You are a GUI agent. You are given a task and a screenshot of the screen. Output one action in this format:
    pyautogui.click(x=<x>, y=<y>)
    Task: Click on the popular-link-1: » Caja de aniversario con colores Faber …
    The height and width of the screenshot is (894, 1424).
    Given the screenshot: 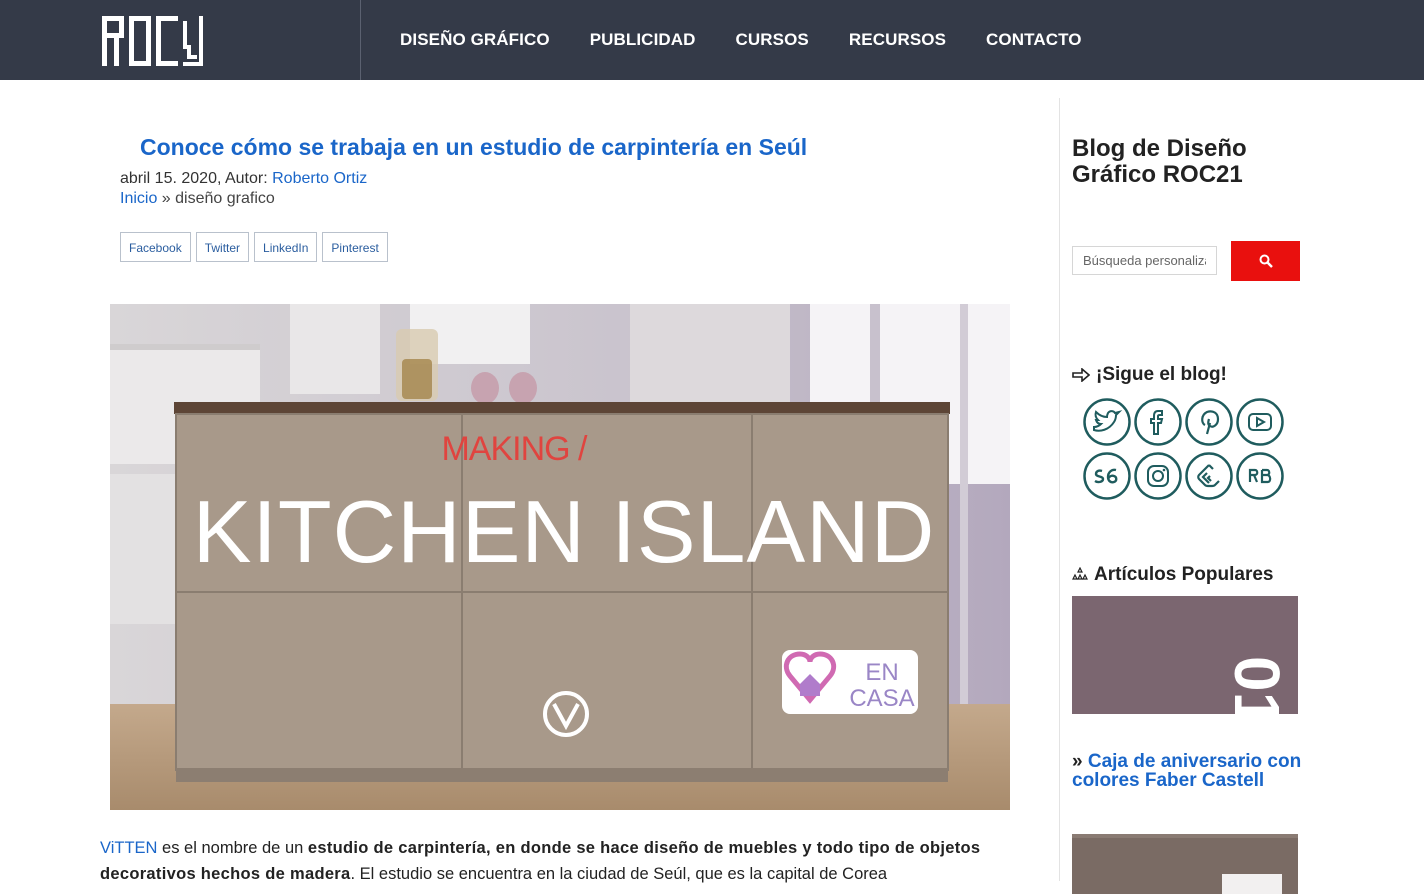 What is the action you would take?
    pyautogui.click(x=1187, y=771)
    